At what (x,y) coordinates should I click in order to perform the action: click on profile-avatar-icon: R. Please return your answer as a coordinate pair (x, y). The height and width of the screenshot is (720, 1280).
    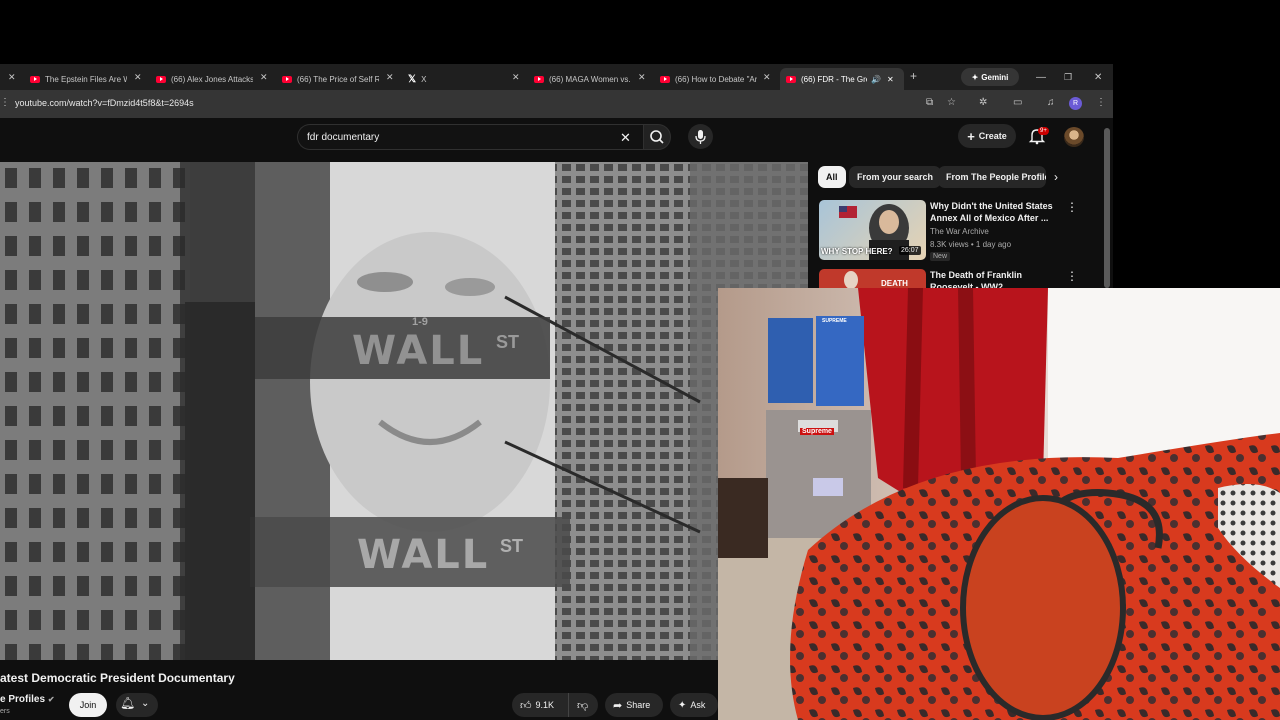
    Looking at the image, I should click on (1075, 103).